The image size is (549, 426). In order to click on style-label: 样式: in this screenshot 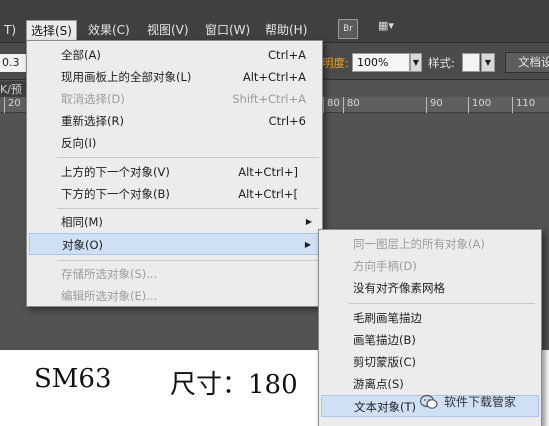, I will do `click(441, 63)`.